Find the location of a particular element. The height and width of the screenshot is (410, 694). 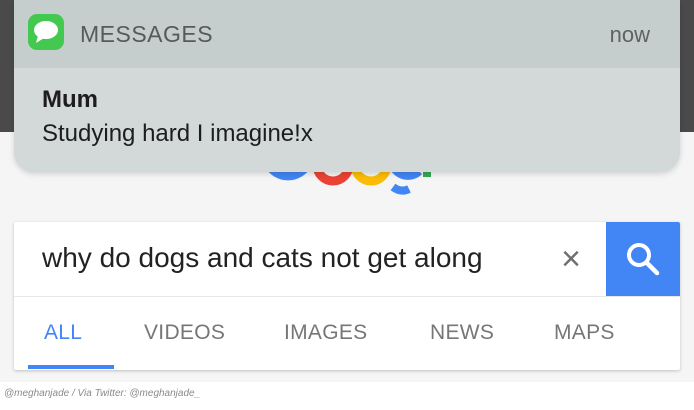

messages-app-icon is located at coordinates (46, 32).